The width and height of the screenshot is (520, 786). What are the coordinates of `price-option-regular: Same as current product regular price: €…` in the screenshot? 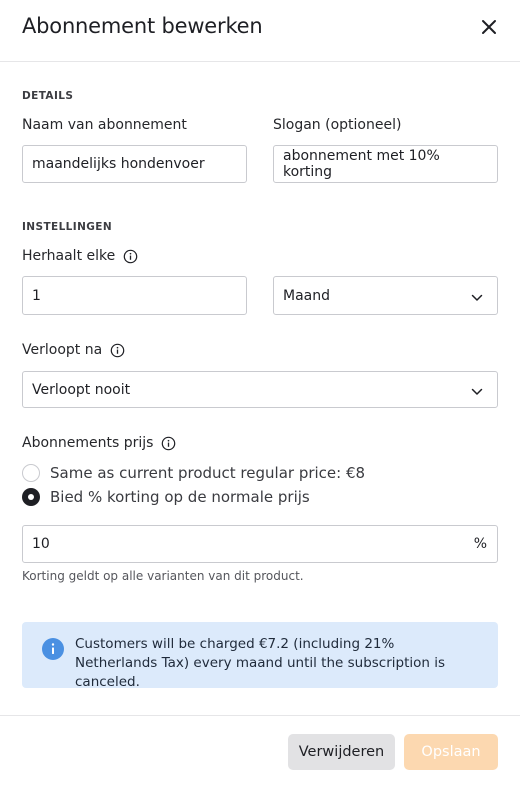 It's located at (193, 473).